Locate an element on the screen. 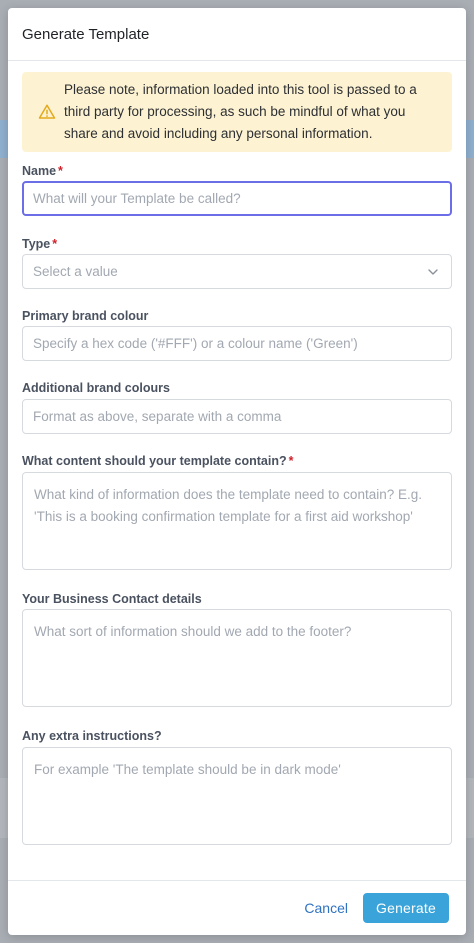 This screenshot has width=474, height=943. name-input: What will your Template be called? is located at coordinates (237, 198).